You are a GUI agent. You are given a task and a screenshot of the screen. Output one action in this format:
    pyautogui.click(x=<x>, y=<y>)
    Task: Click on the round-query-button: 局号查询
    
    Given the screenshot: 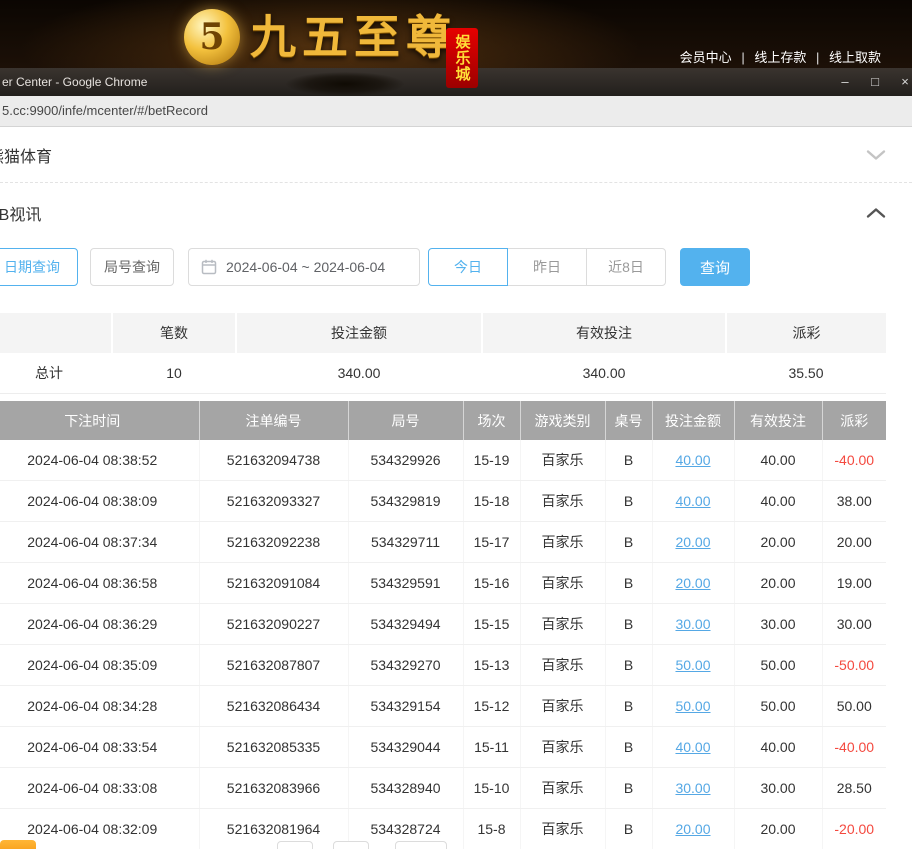 What is the action you would take?
    pyautogui.click(x=132, y=267)
    